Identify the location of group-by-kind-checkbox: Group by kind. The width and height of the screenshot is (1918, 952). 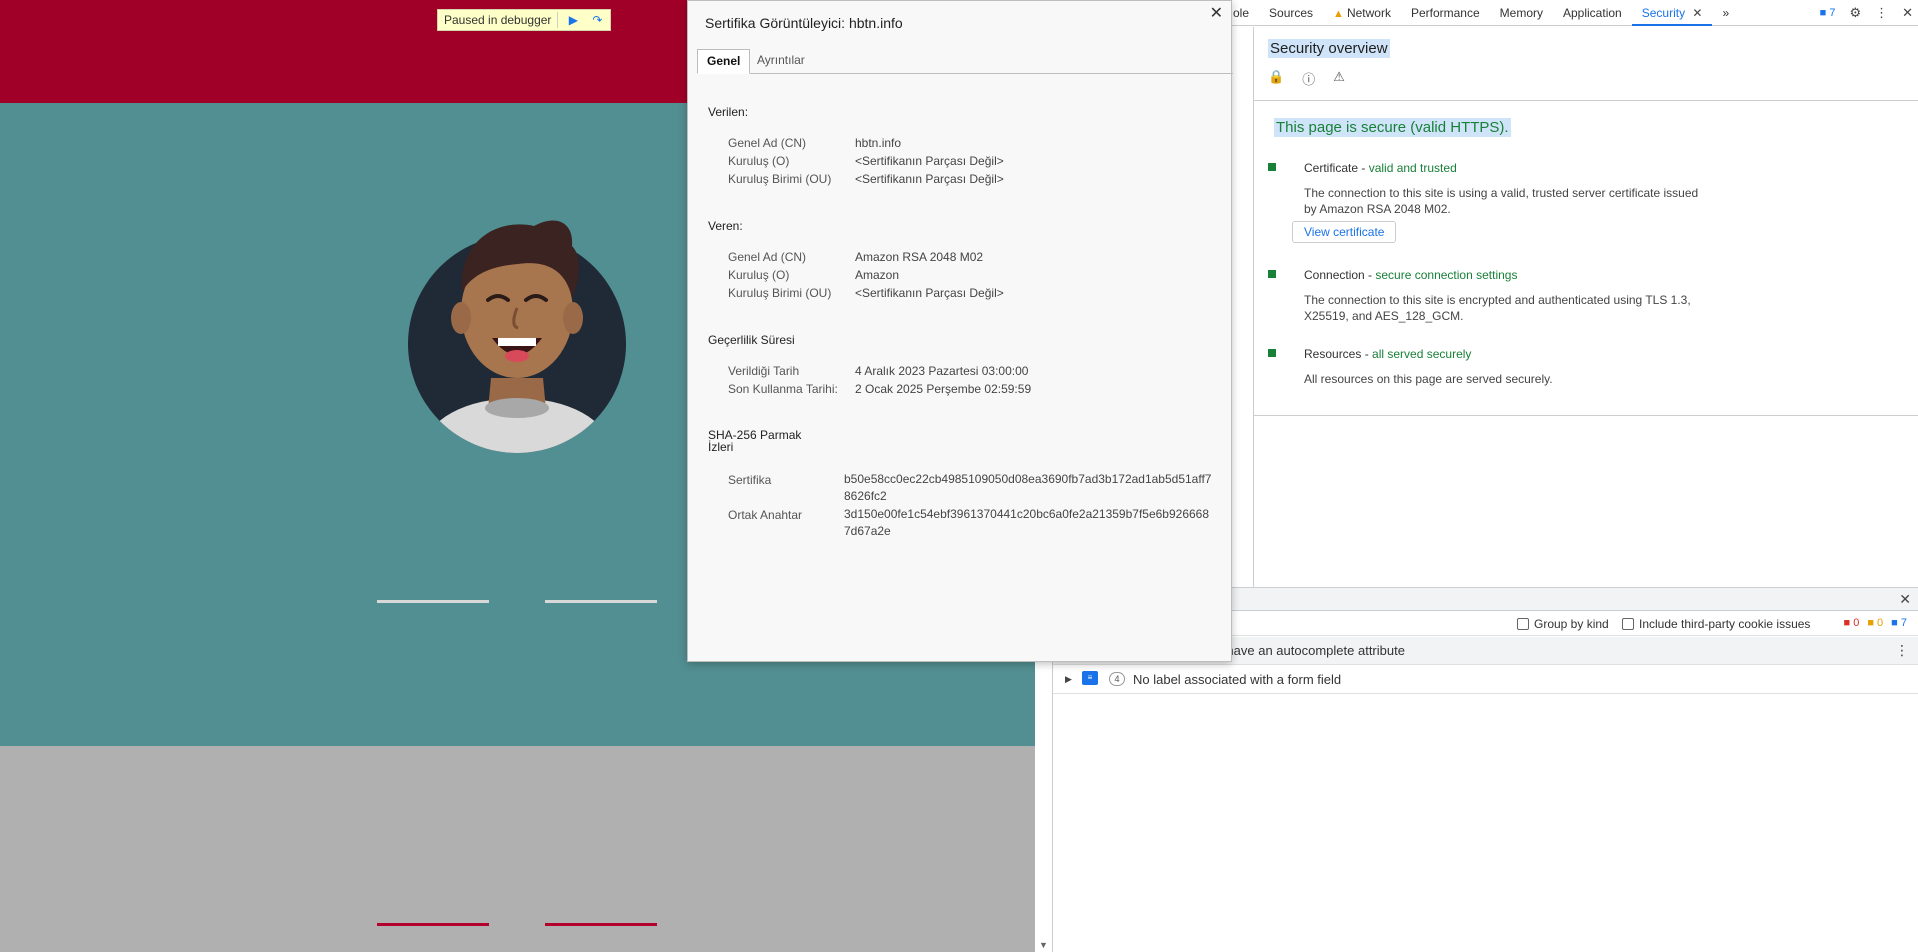
(1563, 624).